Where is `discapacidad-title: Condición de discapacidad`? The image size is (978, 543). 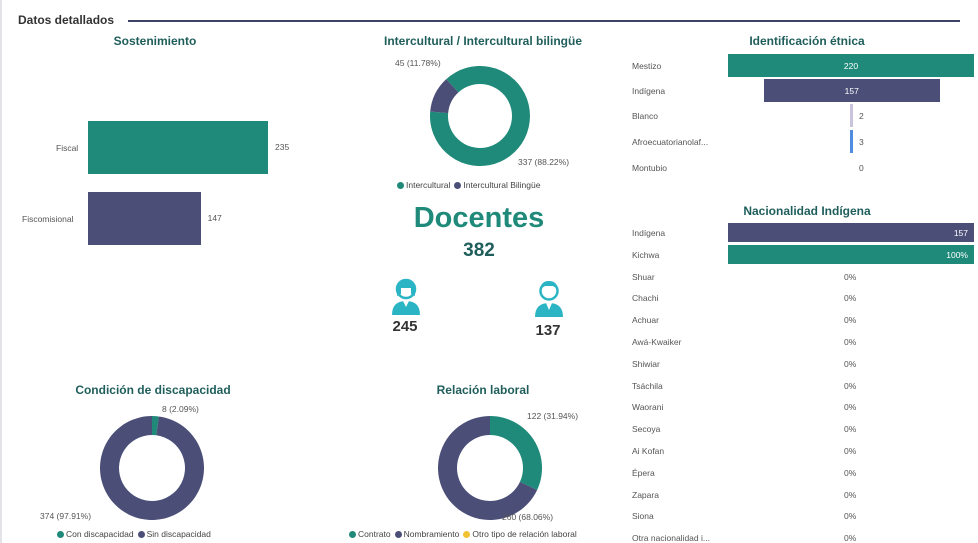 discapacidad-title: Condición de discapacidad is located at coordinates (153, 390).